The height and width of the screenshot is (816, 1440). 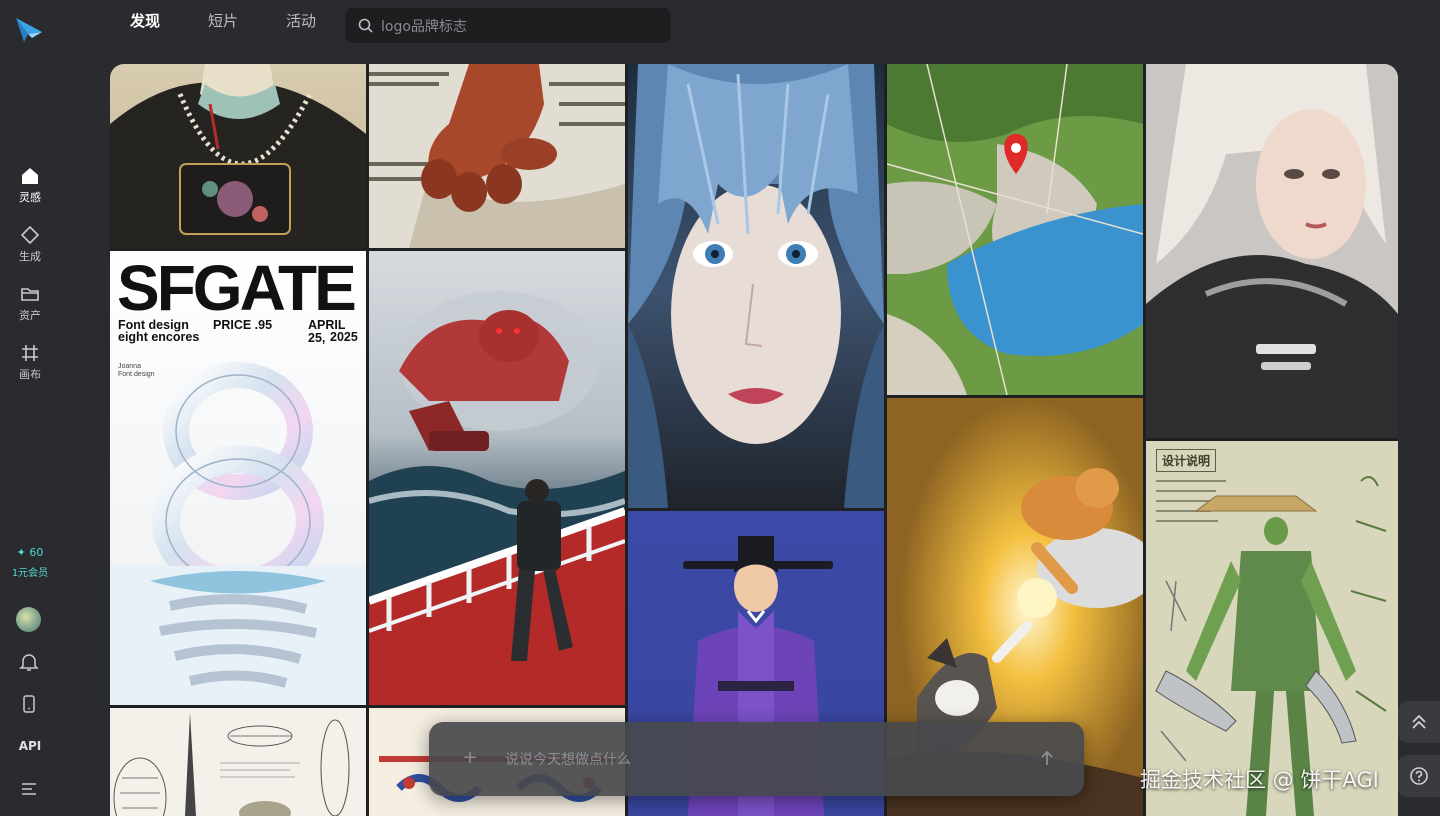 I want to click on help-circle-icon, so click(x=1419, y=776).